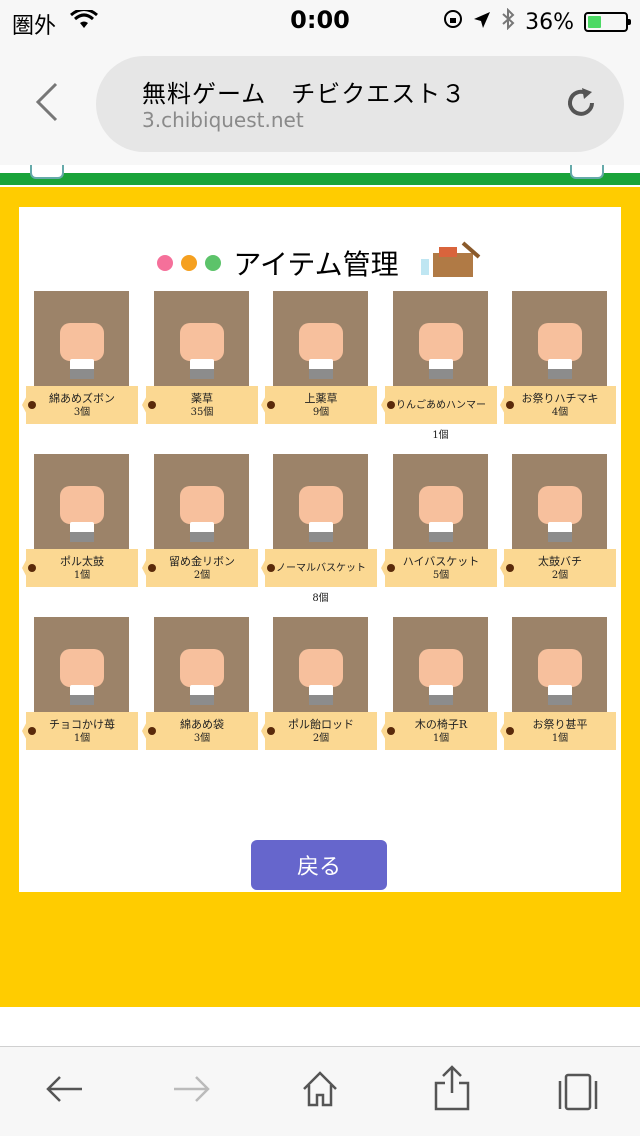  What do you see at coordinates (319, 865) in the screenshot?
I see `back-button: 戻る` at bounding box center [319, 865].